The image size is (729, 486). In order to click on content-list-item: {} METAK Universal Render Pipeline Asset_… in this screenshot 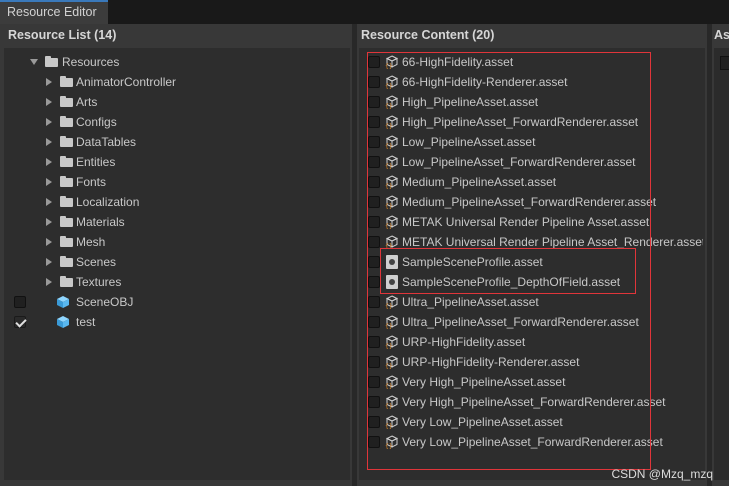, I will do `click(544, 242)`.